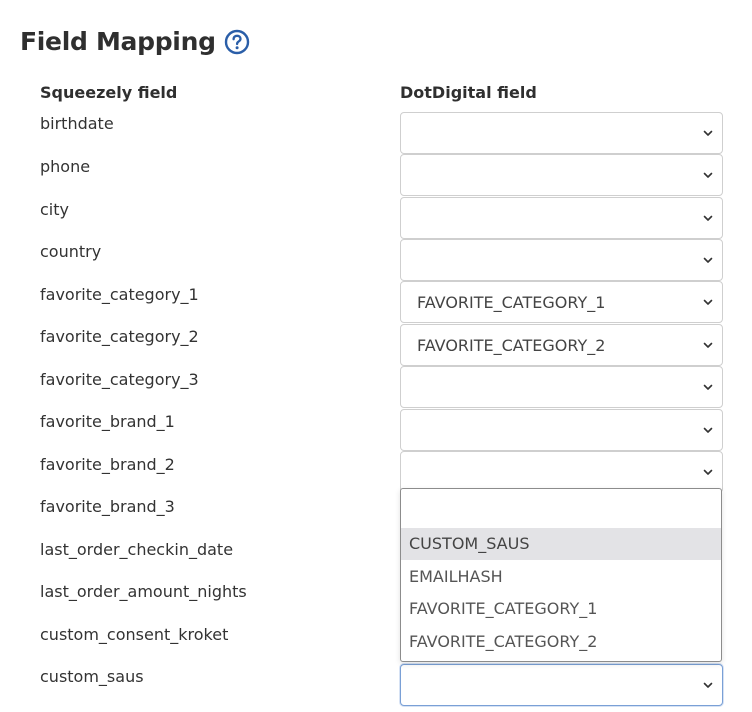 The width and height of the screenshot is (752, 712). Describe the element at coordinates (237, 42) in the screenshot. I see `question-circle-icon` at that location.